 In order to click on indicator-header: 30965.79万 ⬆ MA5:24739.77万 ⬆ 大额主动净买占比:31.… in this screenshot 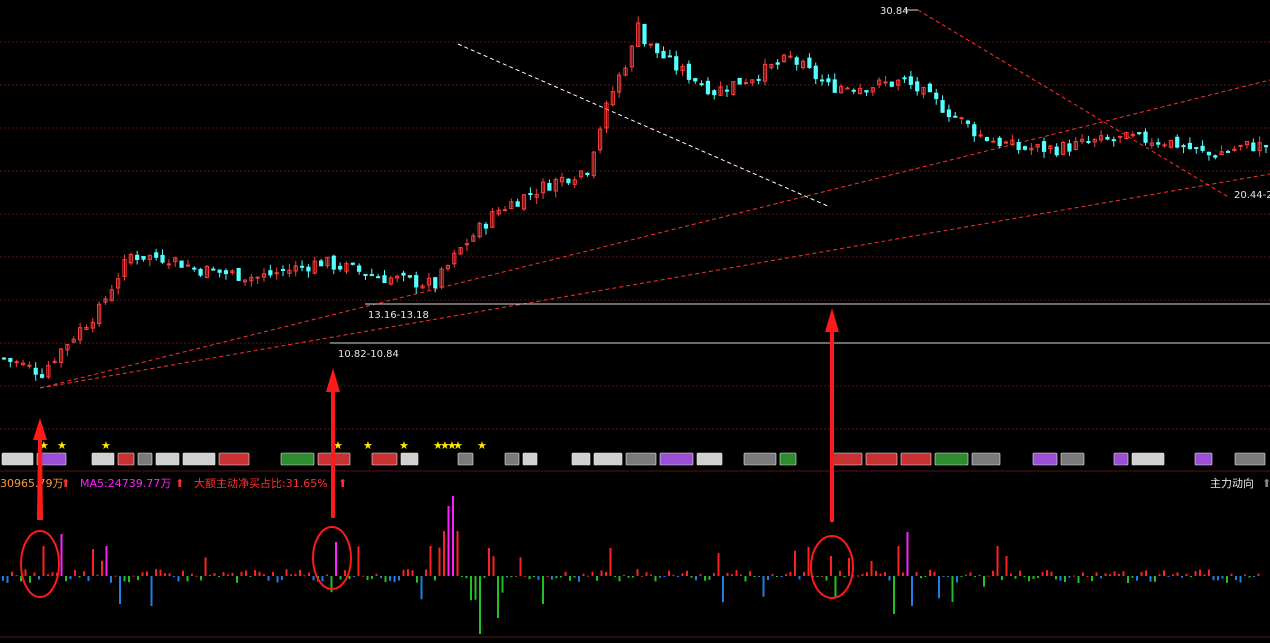, I will do `click(635, 480)`.